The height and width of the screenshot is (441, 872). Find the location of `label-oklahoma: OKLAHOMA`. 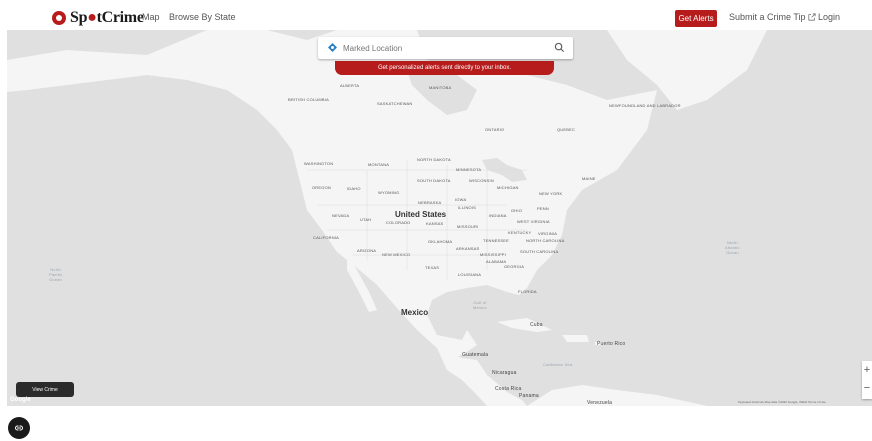

label-oklahoma: OKLAHOMA is located at coordinates (440, 241).